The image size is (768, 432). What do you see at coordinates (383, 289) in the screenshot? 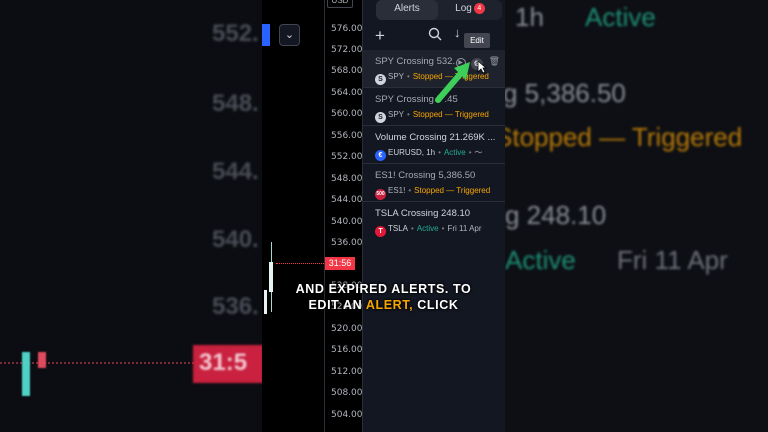
I see `caption-line: AND EXPIRED ALERTS. TO` at bounding box center [383, 289].